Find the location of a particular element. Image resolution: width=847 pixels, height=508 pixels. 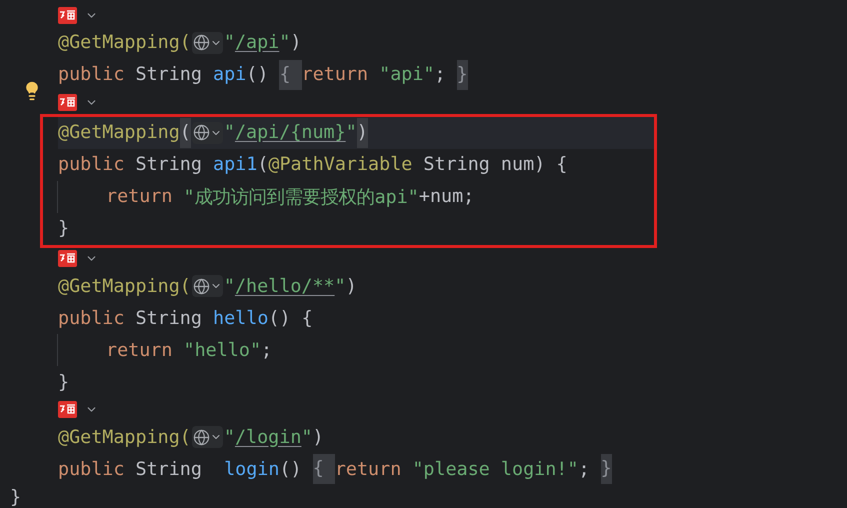

code-token: +num; is located at coordinates (446, 197).